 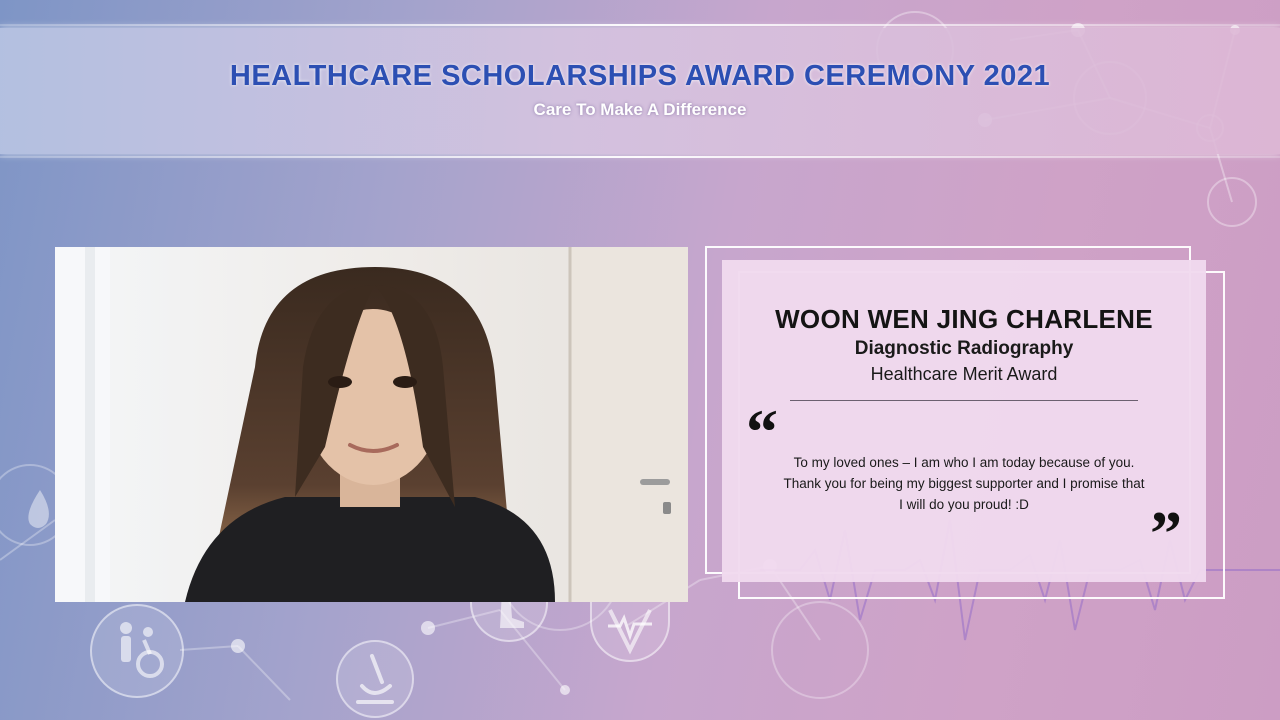 What do you see at coordinates (964, 400) in the screenshot?
I see `divider` at bounding box center [964, 400].